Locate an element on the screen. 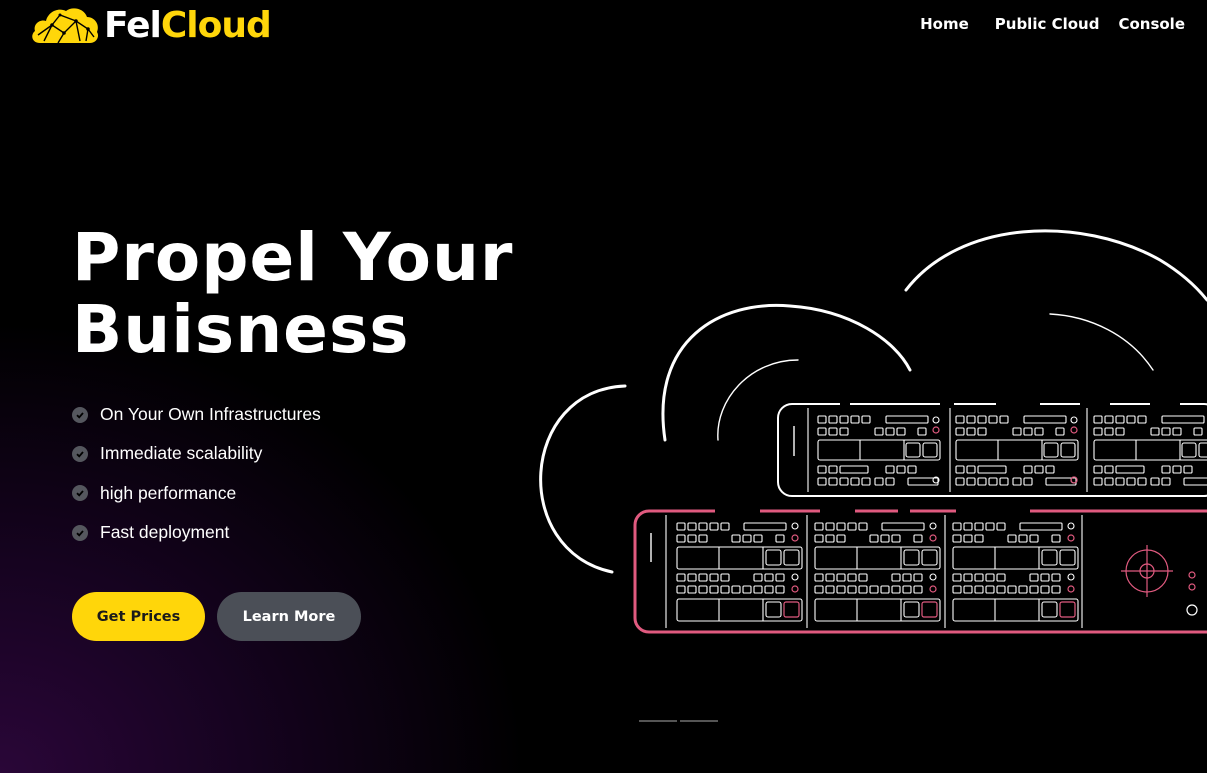  main-nav: Home Public Cloud Console is located at coordinates (1052, 24).